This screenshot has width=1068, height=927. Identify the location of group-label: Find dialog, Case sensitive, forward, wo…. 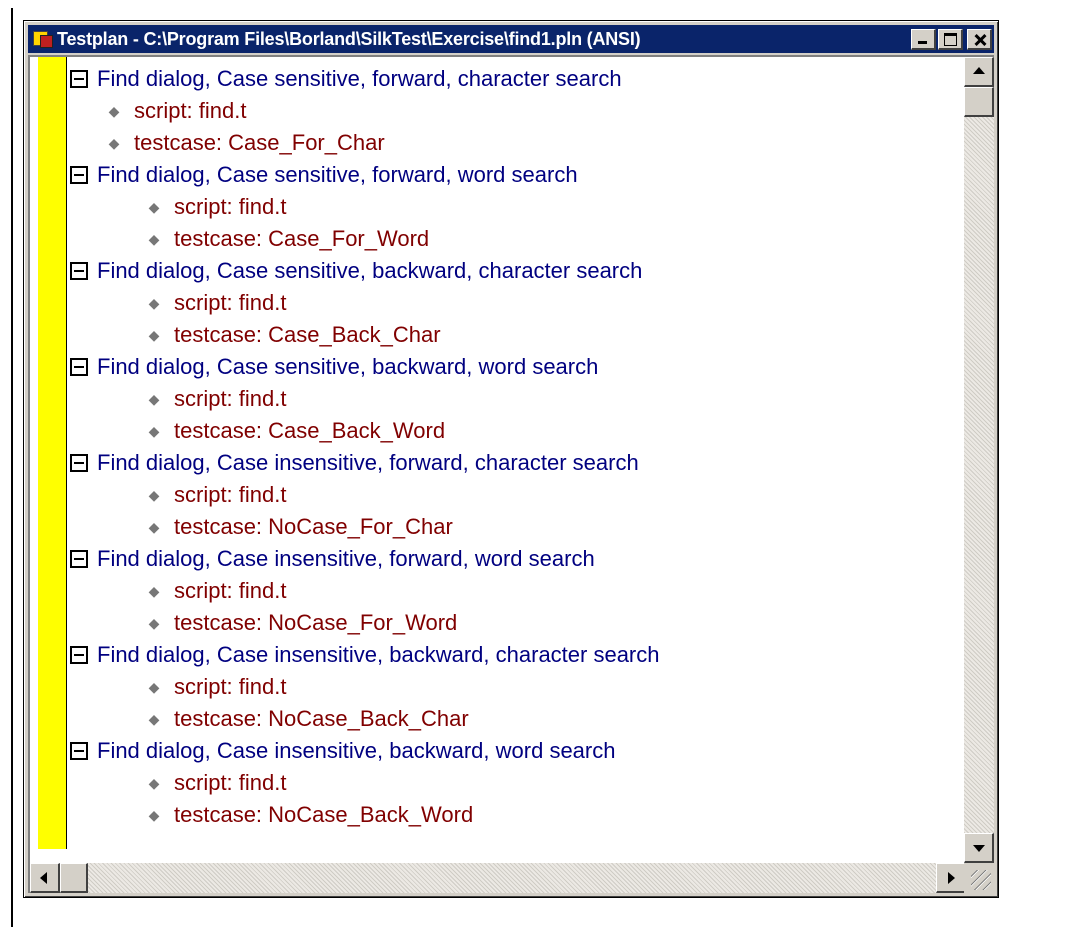
(337, 174).